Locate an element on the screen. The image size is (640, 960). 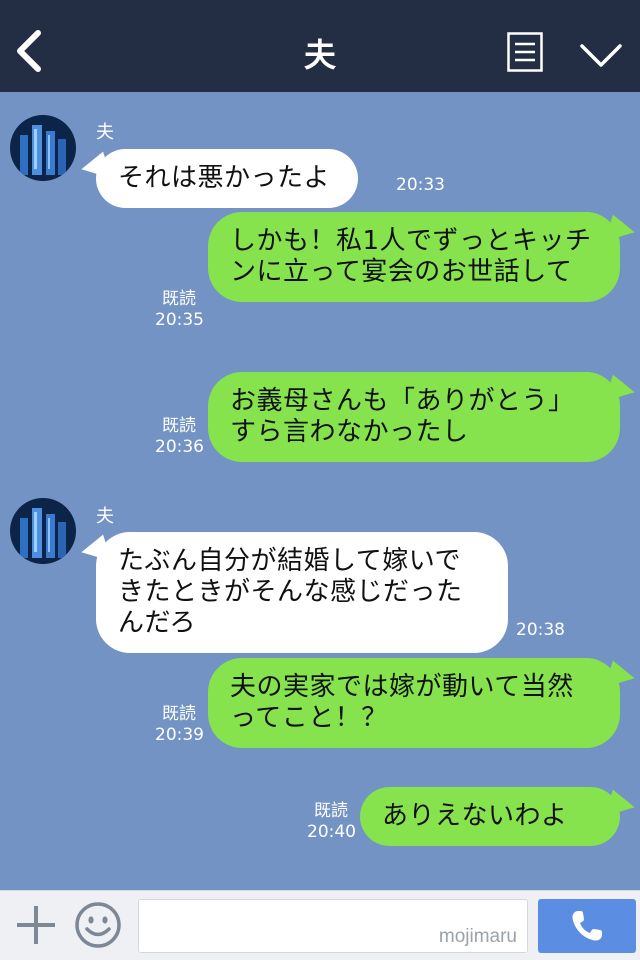
plus-icon is located at coordinates (36, 925).